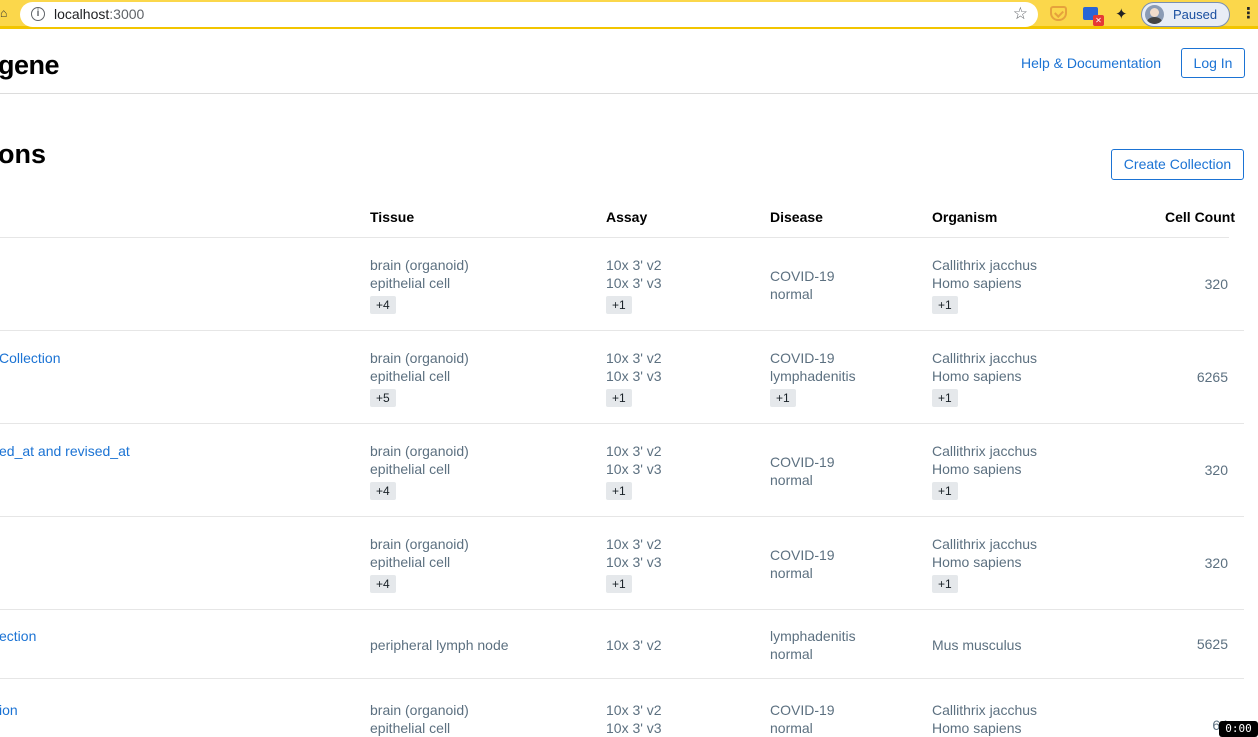 This screenshot has width=1258, height=737. What do you see at coordinates (1248, 13) in the screenshot?
I see `browser-menu-icon: ⋮` at bounding box center [1248, 13].